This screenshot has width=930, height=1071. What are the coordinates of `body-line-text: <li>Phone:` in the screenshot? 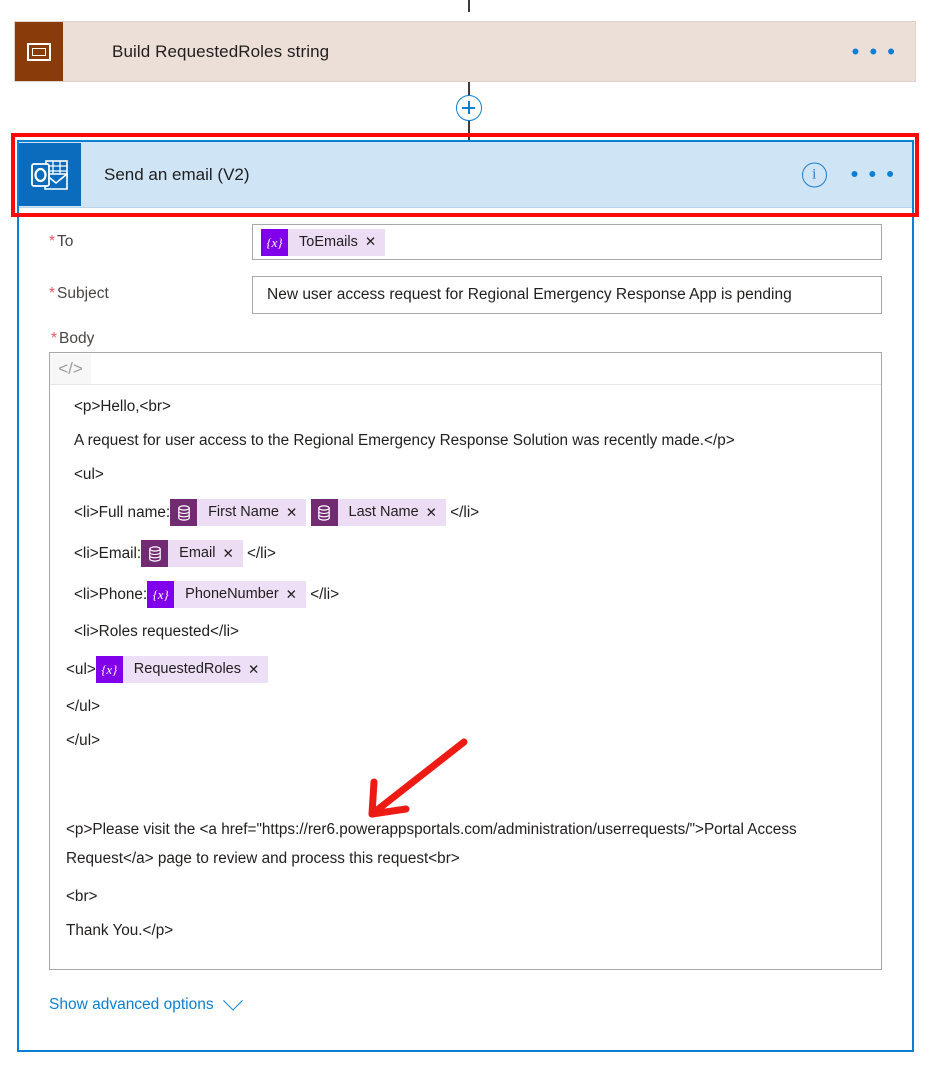 It's located at (111, 594).